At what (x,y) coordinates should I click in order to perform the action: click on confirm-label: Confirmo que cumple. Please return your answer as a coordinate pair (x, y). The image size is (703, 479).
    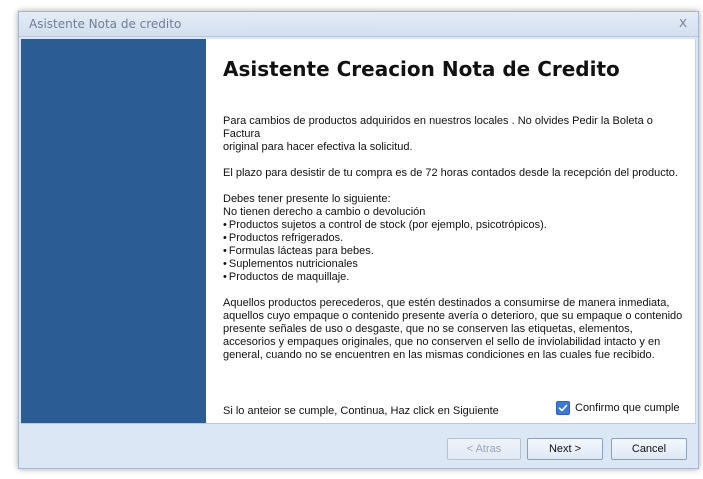
    Looking at the image, I should click on (627, 408).